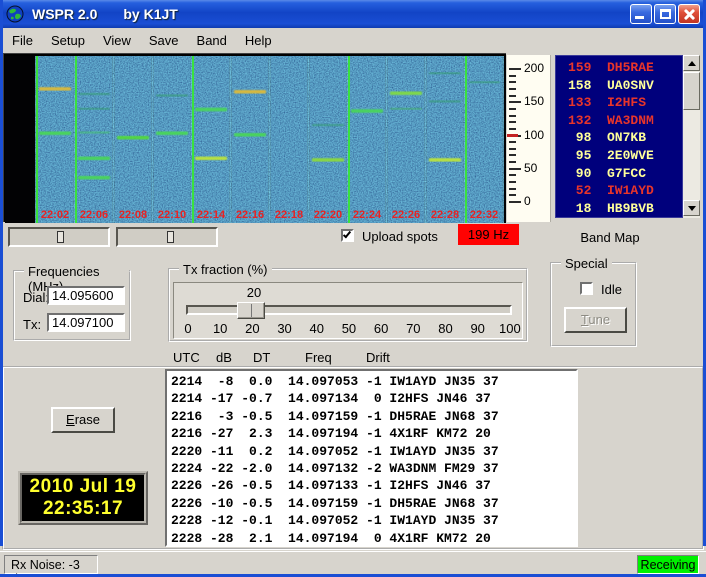 This screenshot has height=577, width=706. Describe the element at coordinates (534, 68) in the screenshot. I see `scale-tick-label: 200` at that location.